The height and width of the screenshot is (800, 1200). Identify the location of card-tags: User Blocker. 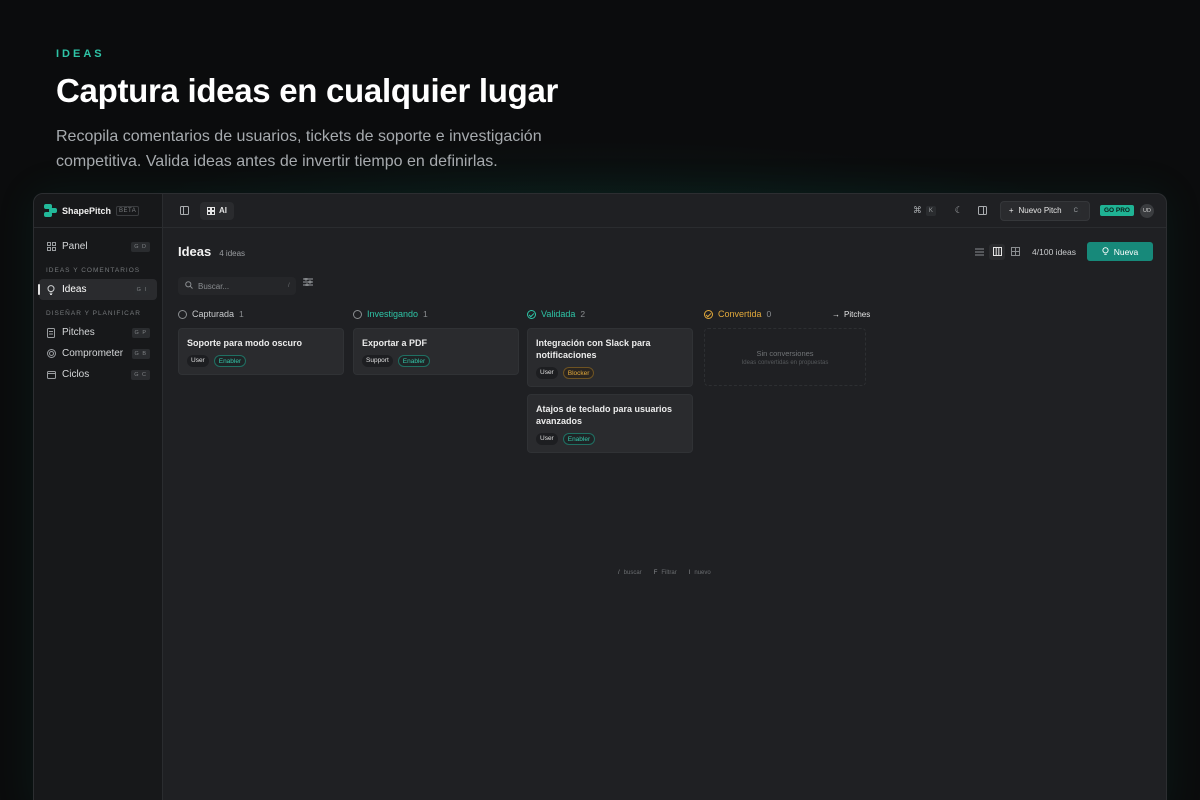
(610, 373).